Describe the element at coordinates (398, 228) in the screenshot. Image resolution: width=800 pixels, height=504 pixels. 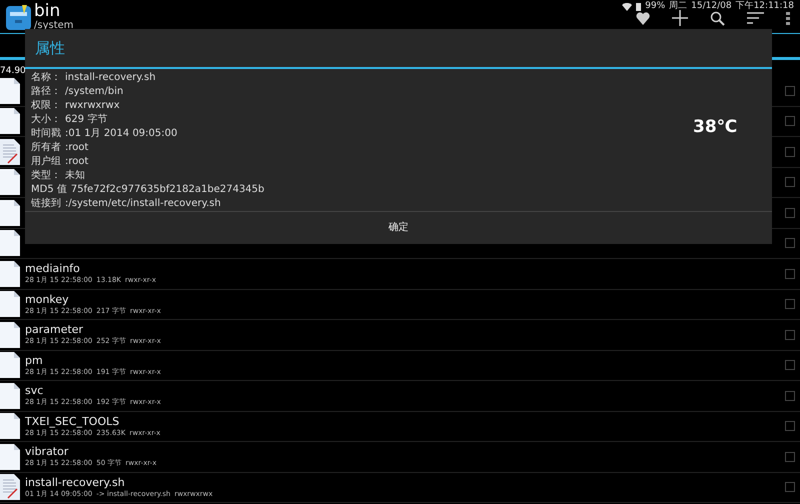
I see `ok-button: 确定` at that location.